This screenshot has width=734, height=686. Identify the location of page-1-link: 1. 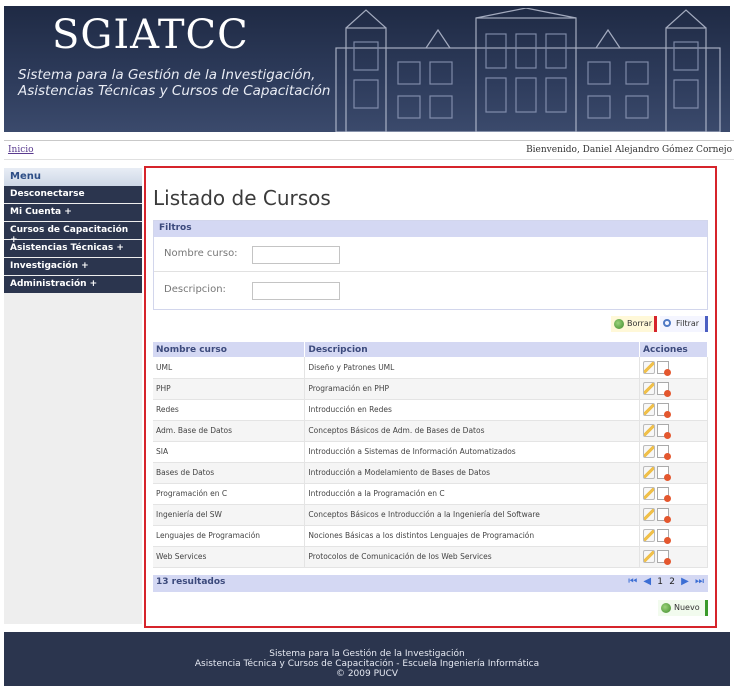
(660, 582).